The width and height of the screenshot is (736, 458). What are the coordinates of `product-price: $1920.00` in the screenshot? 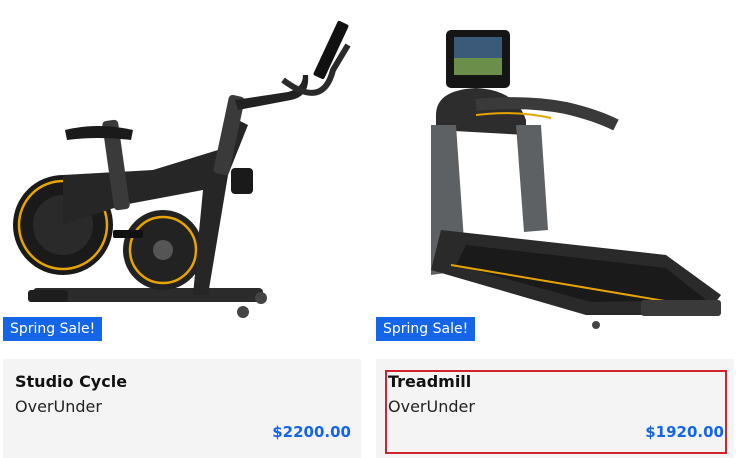 It's located at (684, 432).